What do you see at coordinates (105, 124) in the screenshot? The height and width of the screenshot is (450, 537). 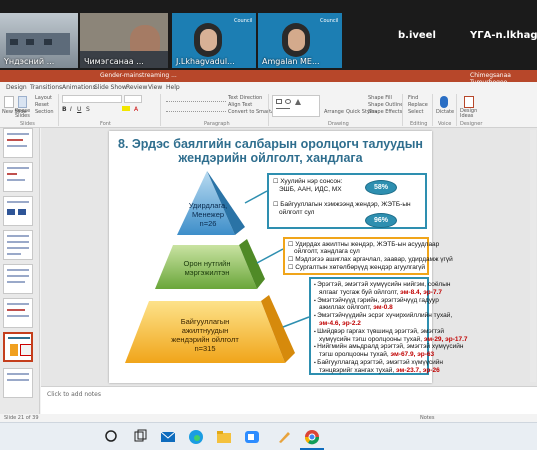 I see `group-font-label: Font` at bounding box center [105, 124].